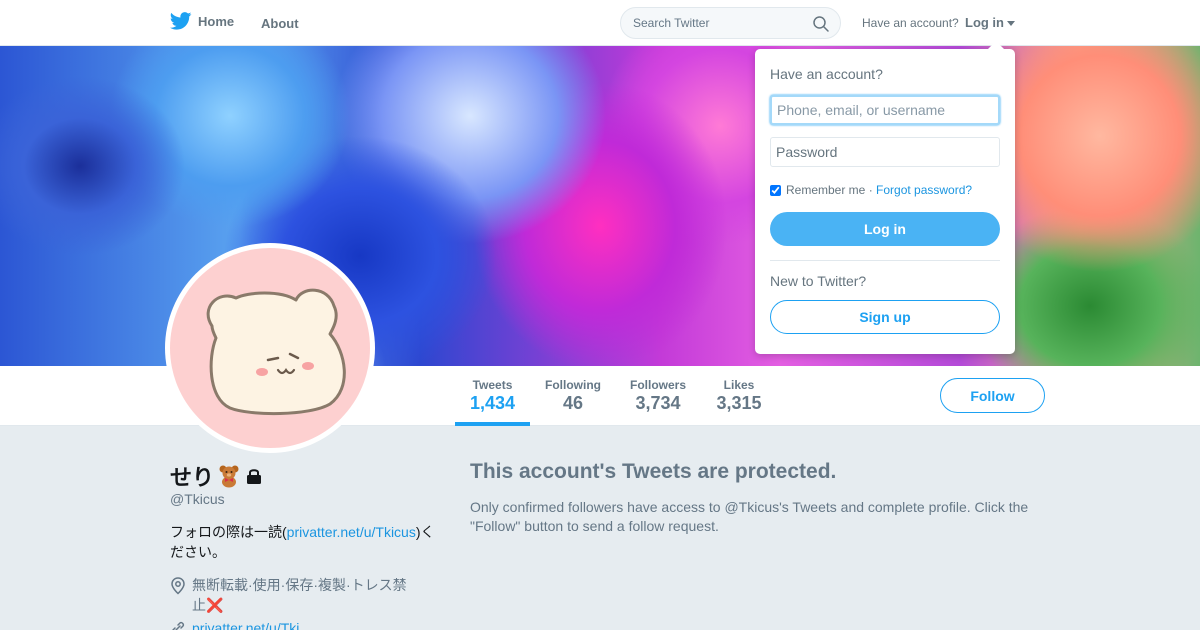  I want to click on stat-value: 3,315, so click(739, 403).